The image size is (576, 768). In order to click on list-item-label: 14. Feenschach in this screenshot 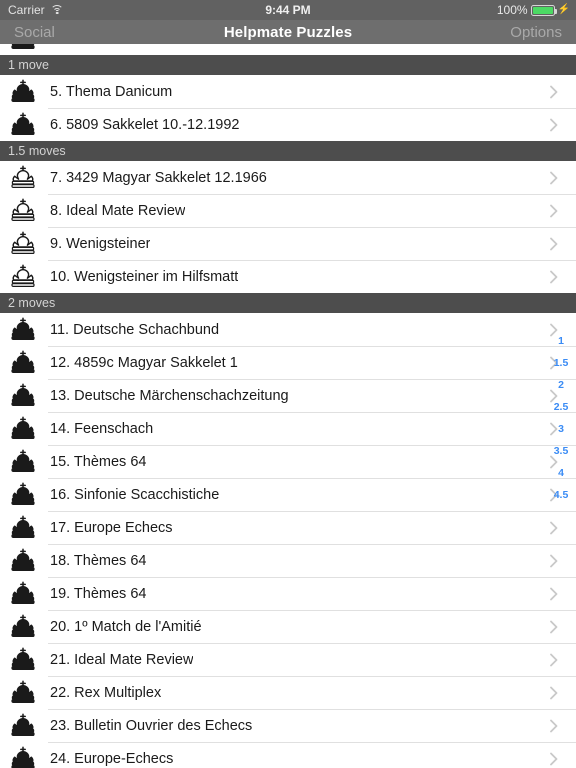, I will do `click(102, 428)`.